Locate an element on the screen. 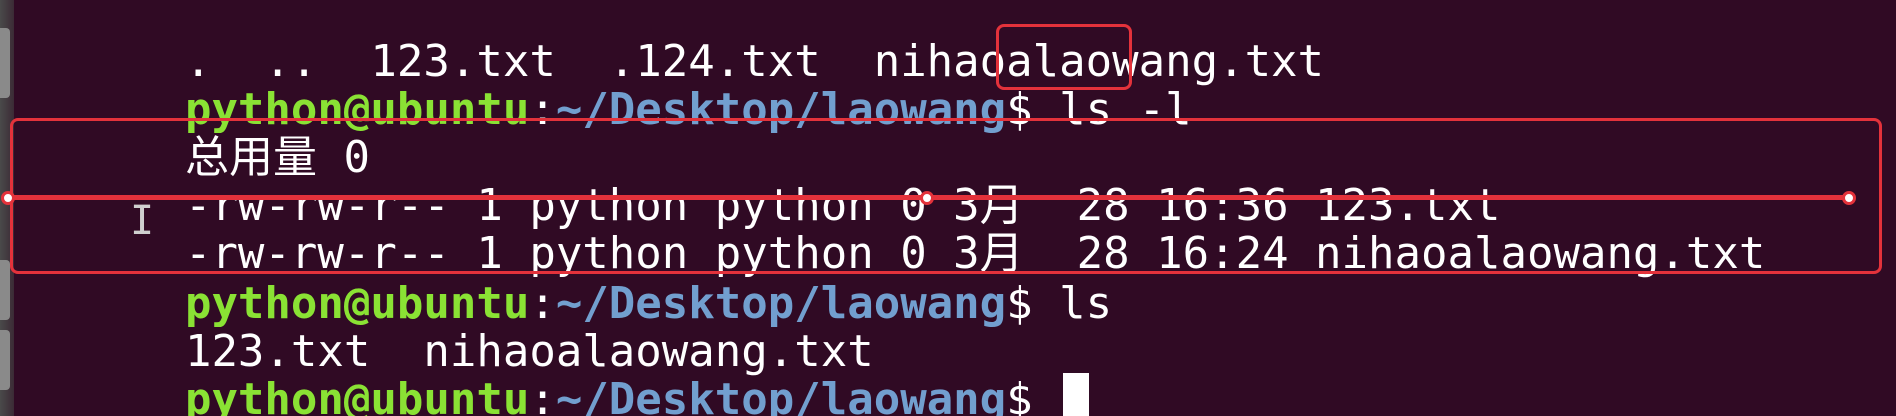 Image resolution: width=1896 pixels, height=416 pixels. text-cursor is located at coordinates (1076, 394).